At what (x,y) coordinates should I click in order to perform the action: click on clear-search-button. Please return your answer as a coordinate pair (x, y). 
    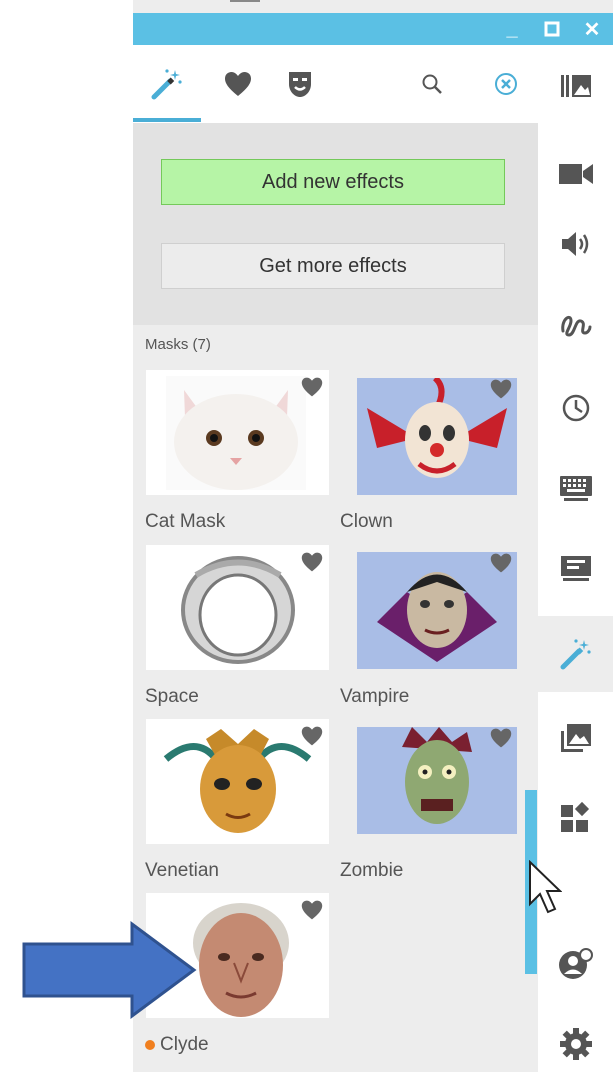
    Looking at the image, I should click on (506, 84).